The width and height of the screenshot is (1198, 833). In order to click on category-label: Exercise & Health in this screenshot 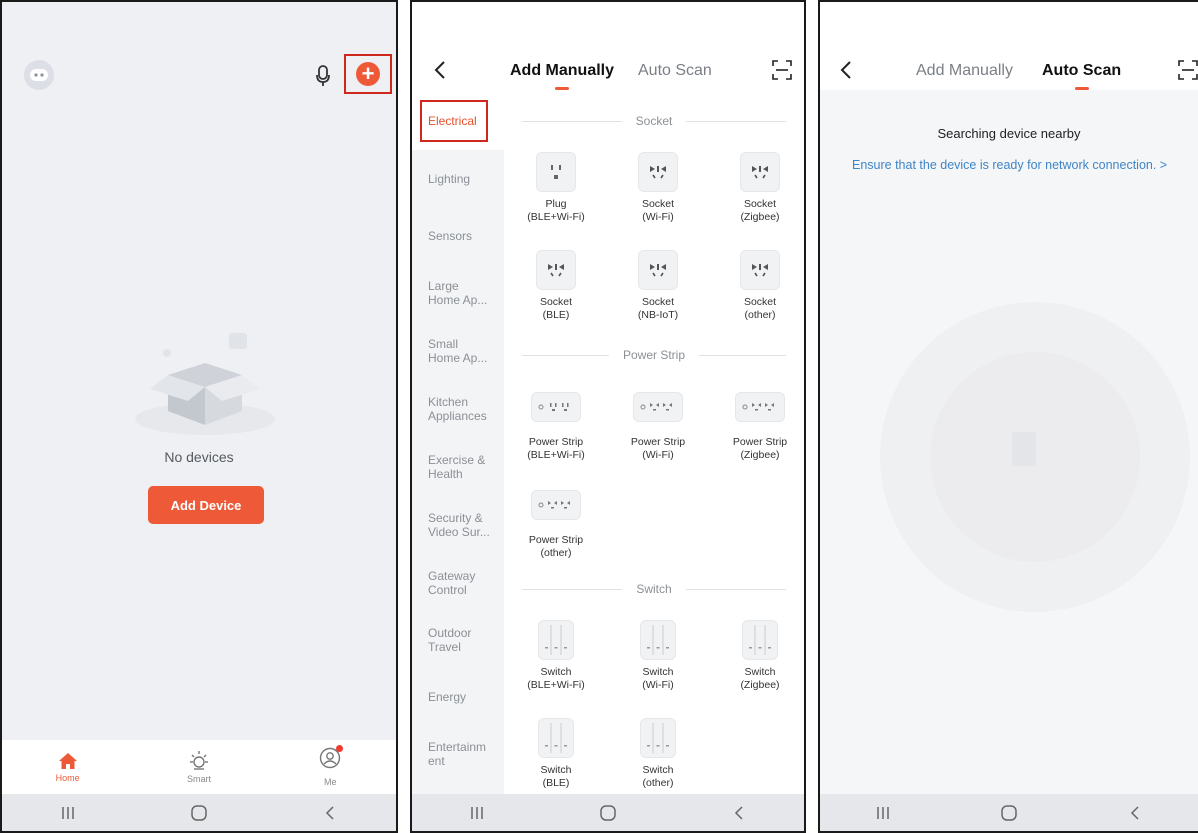, I will do `click(457, 467)`.